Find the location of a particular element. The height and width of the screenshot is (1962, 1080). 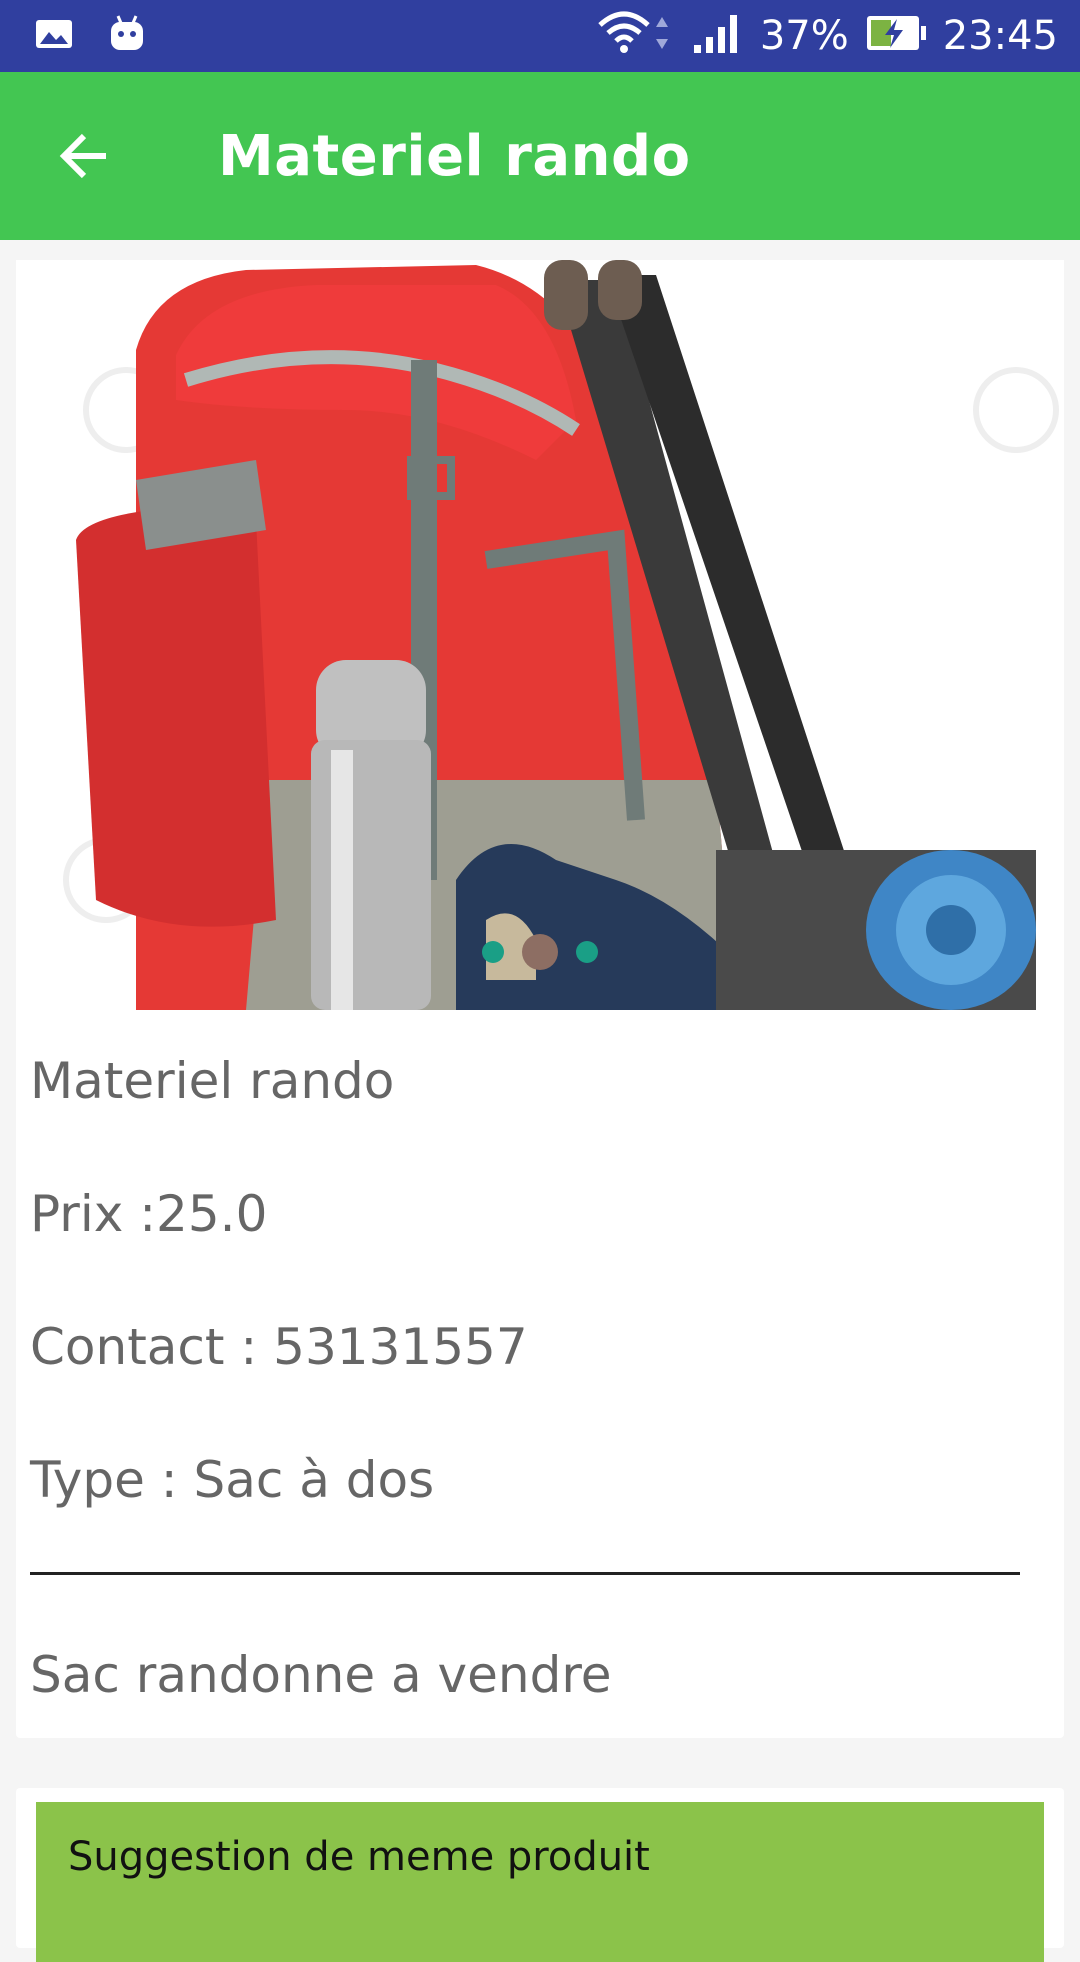

carousel-indicator is located at coordinates (540, 952).